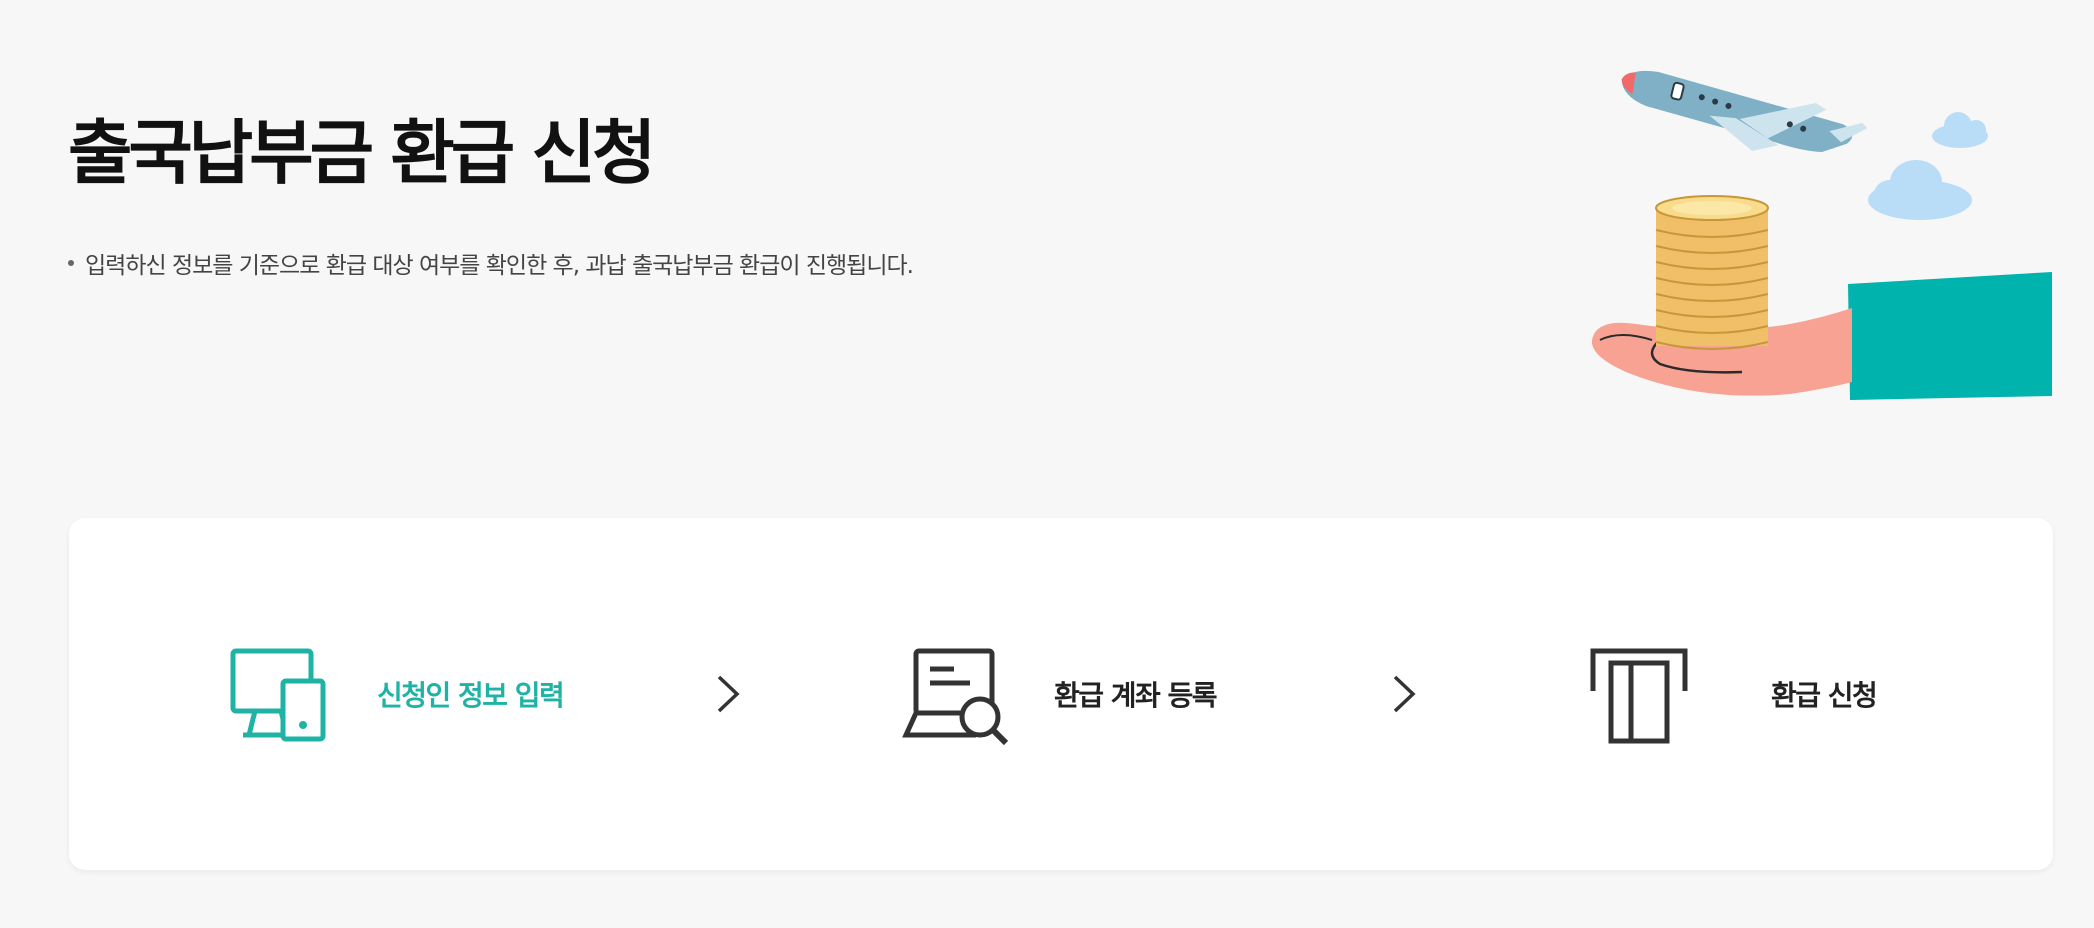 This screenshot has width=2094, height=928. Describe the element at coordinates (278, 695) in the screenshot. I see `devices-icon` at that location.